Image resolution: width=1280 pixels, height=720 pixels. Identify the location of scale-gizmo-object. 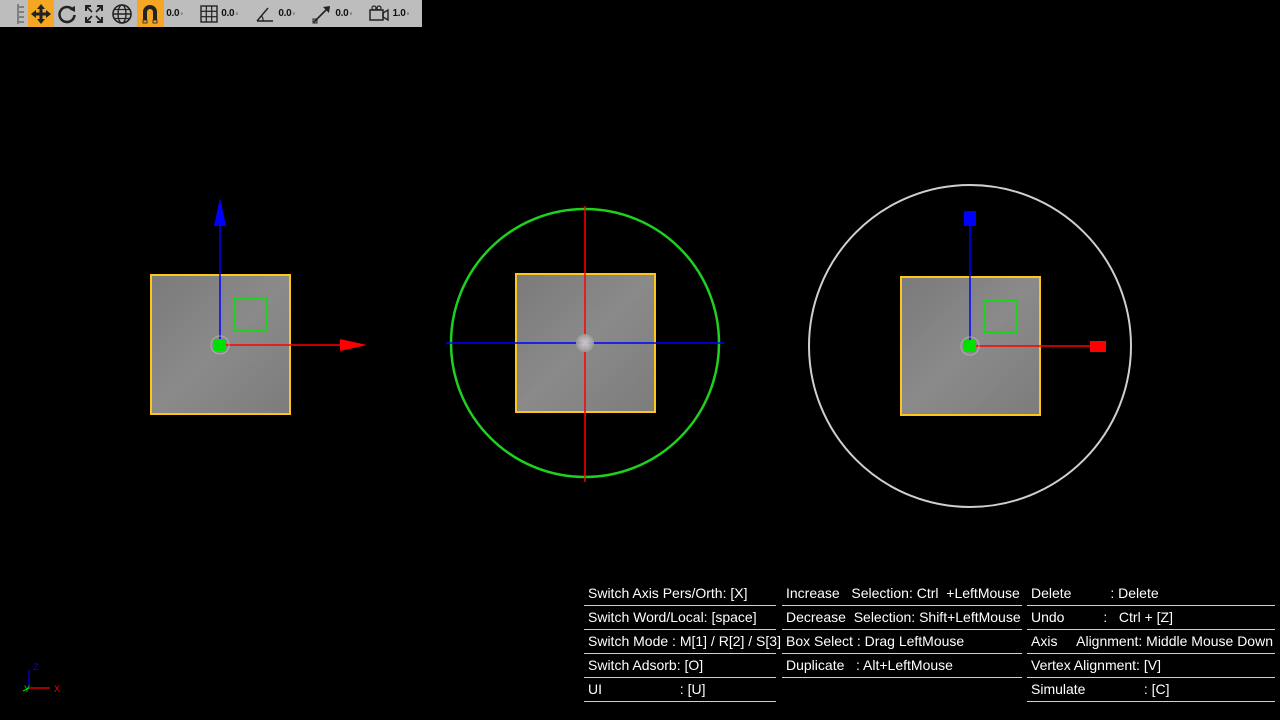
(970, 346).